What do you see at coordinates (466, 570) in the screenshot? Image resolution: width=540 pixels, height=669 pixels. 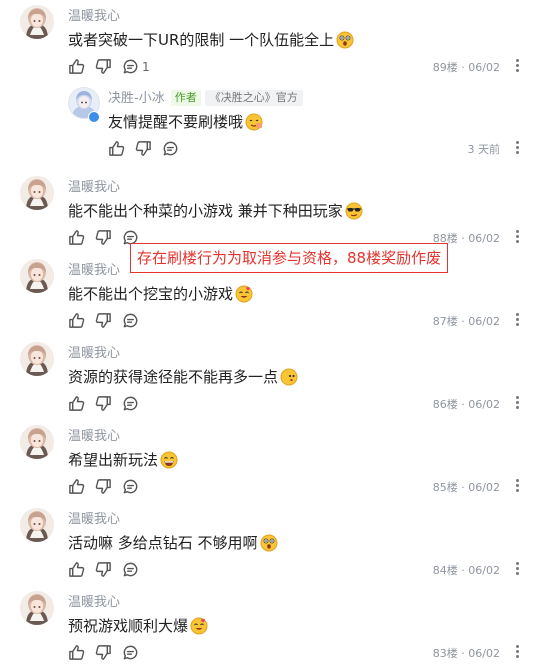 I see `comment-meta: 84楼 · 06/02` at bounding box center [466, 570].